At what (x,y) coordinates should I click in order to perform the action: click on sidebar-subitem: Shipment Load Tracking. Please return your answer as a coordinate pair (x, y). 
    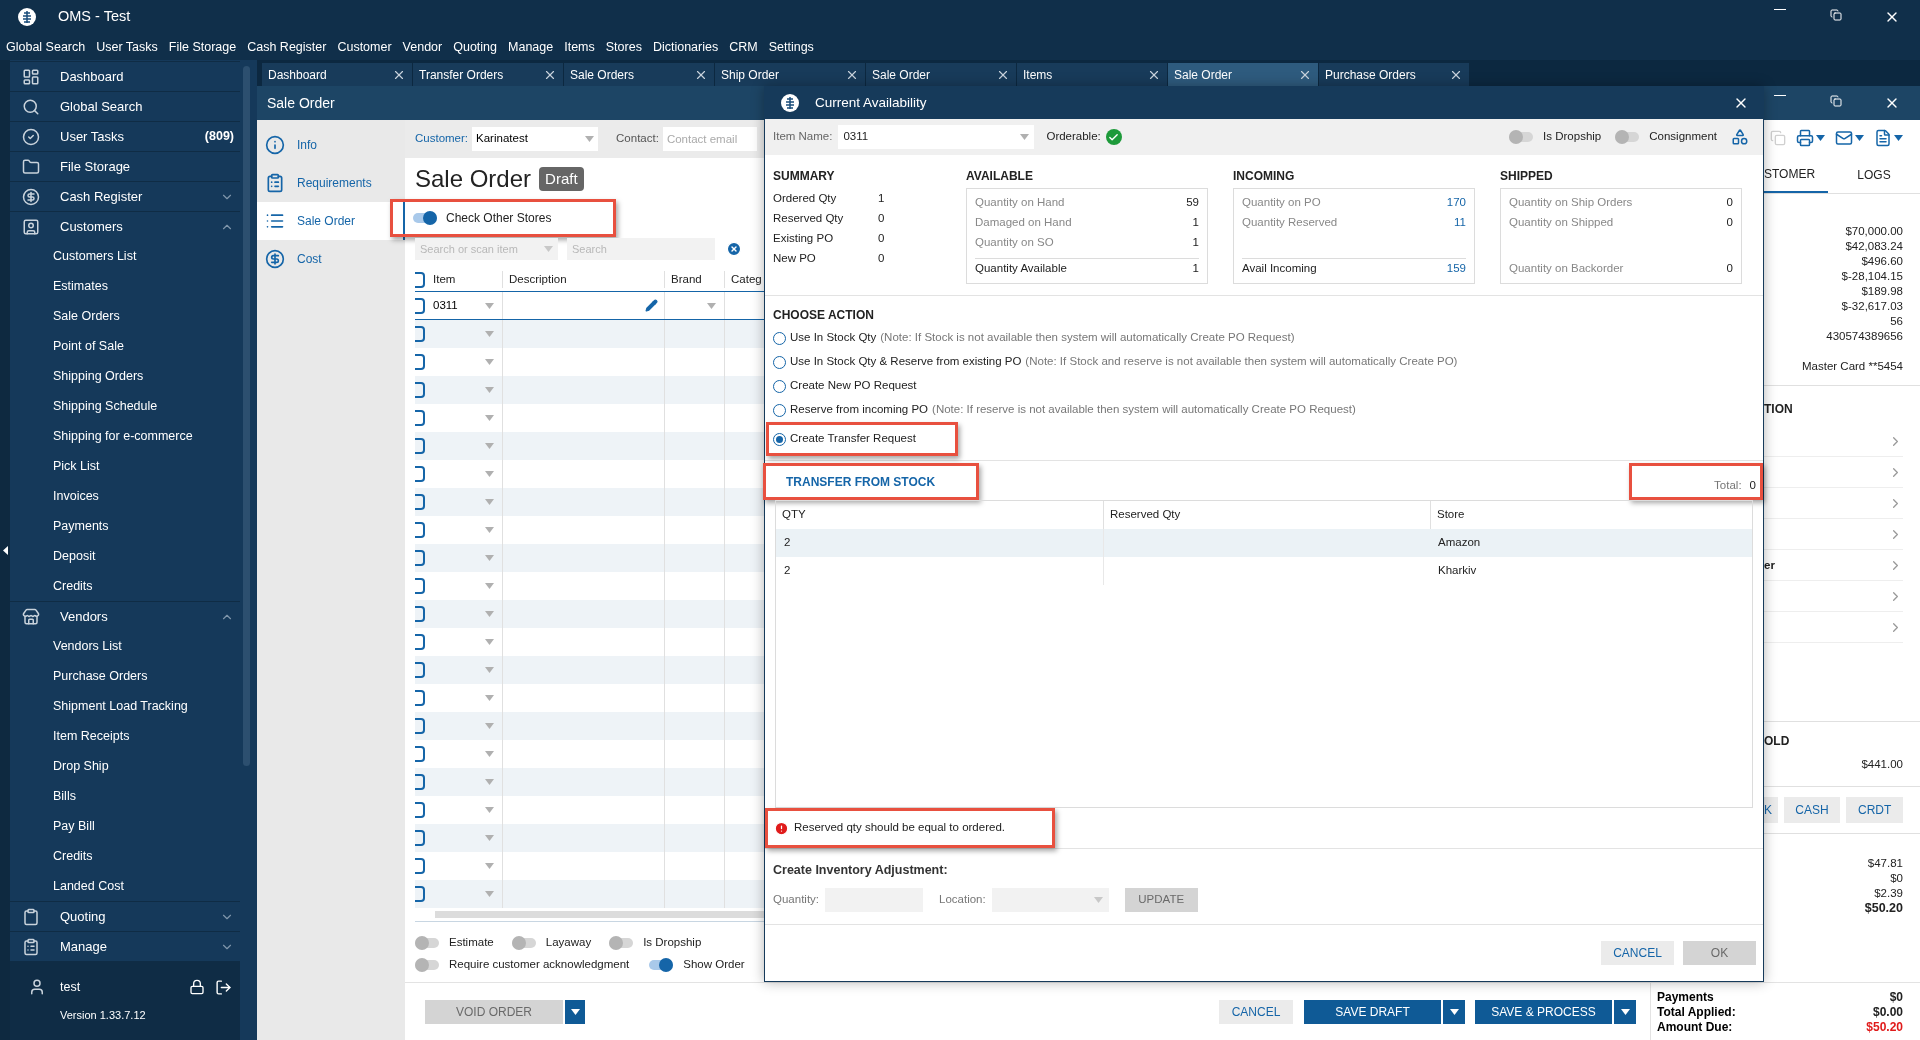
    Looking at the image, I should click on (125, 706).